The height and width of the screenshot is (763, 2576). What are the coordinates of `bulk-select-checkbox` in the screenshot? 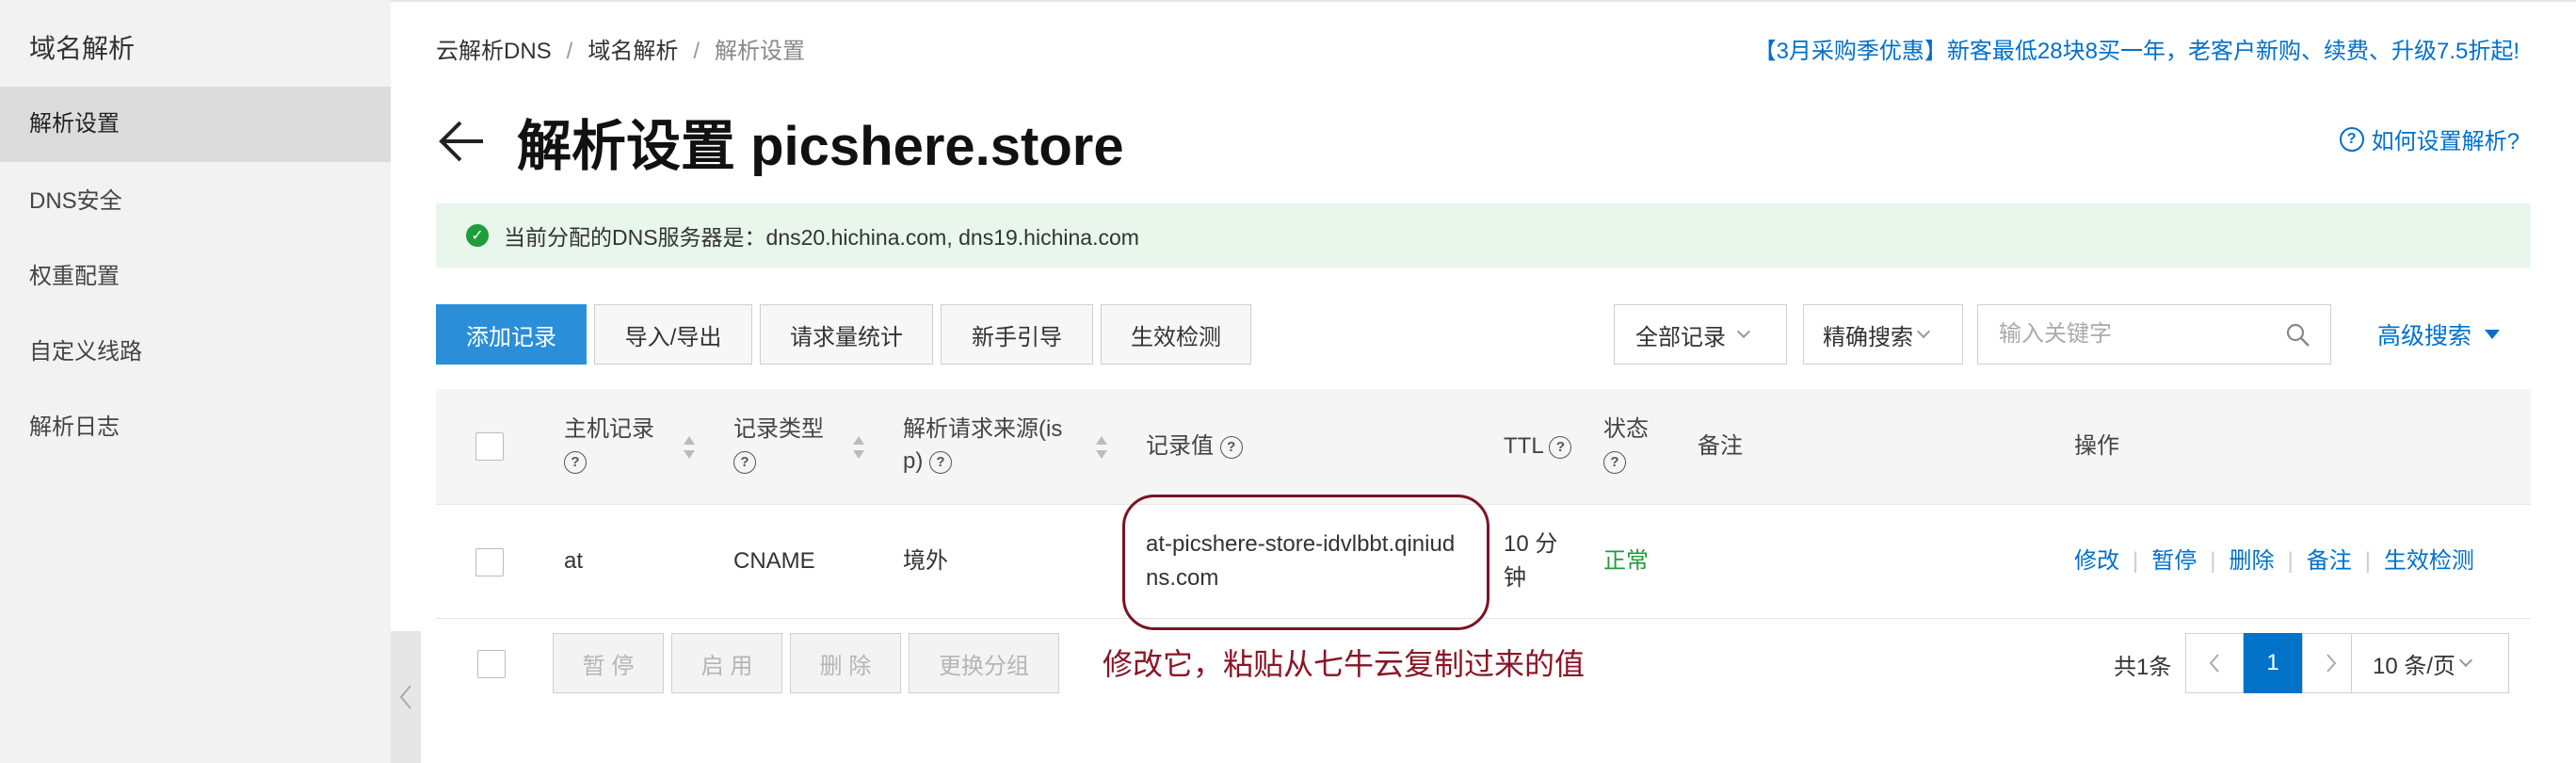 It's located at (491, 664).